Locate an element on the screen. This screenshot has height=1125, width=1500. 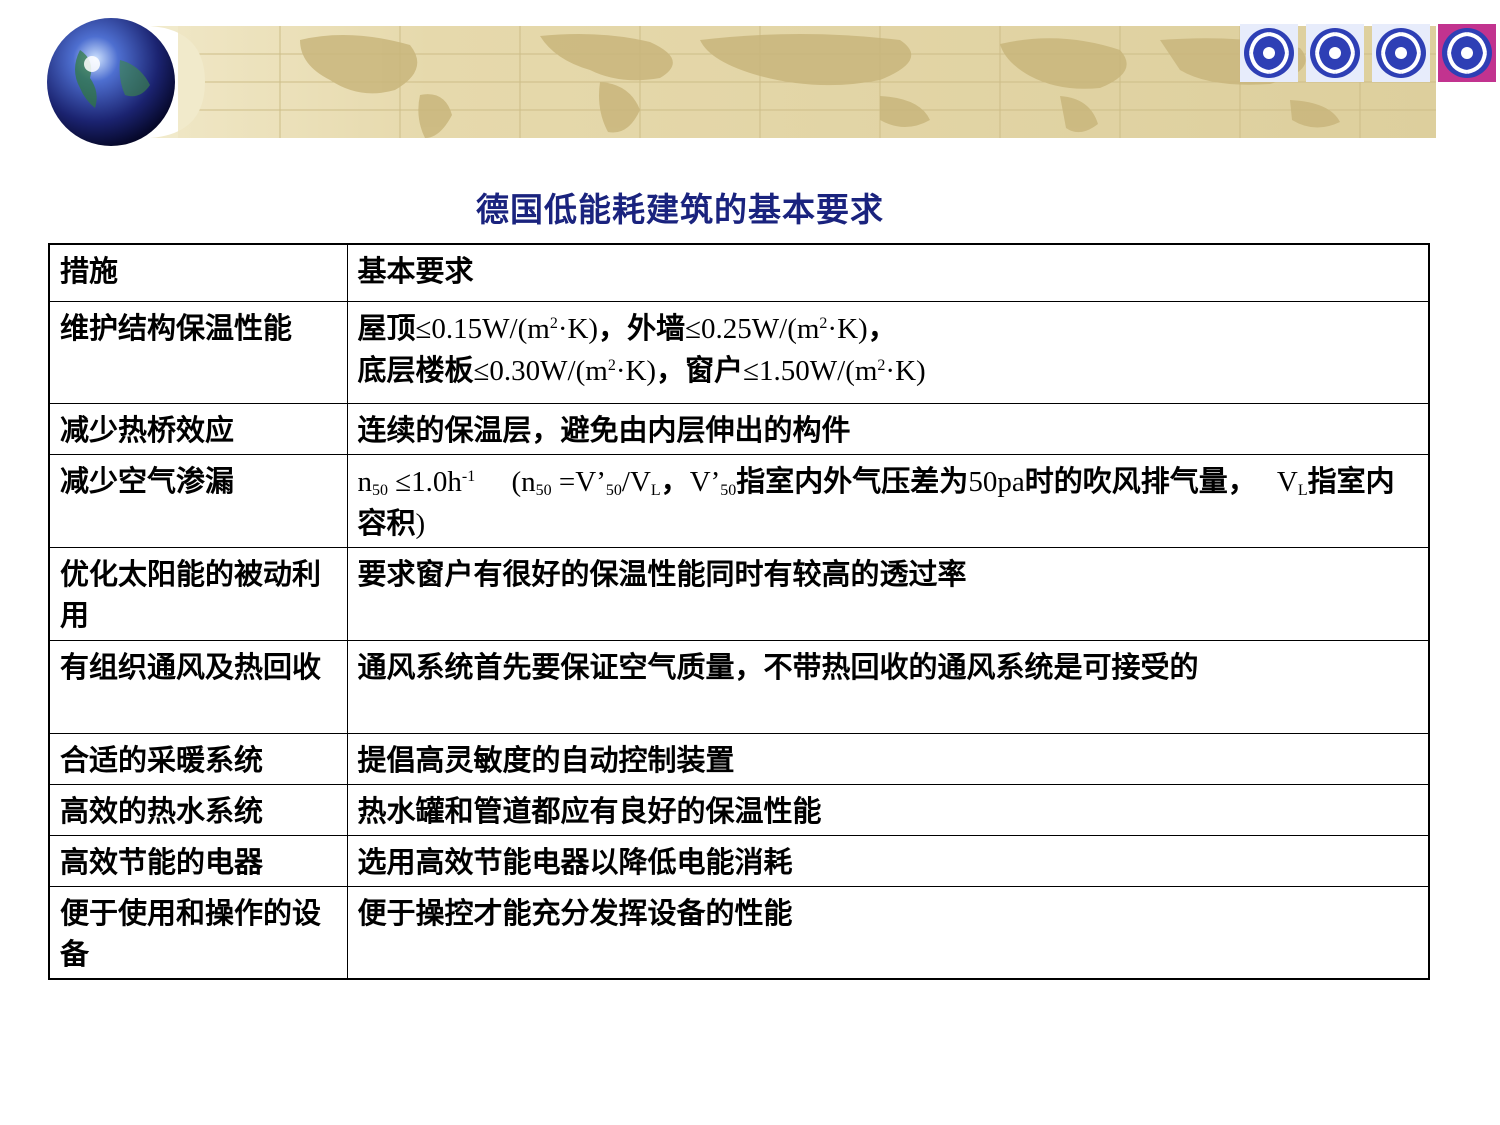
wall-label: ，外墙 is located at coordinates (642, 327).